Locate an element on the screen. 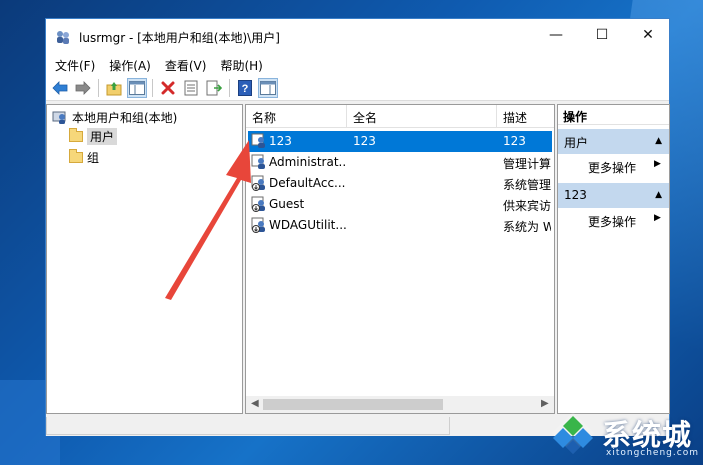  watermark: 系统城 xitongcheng.com is located at coordinates (625, 436).